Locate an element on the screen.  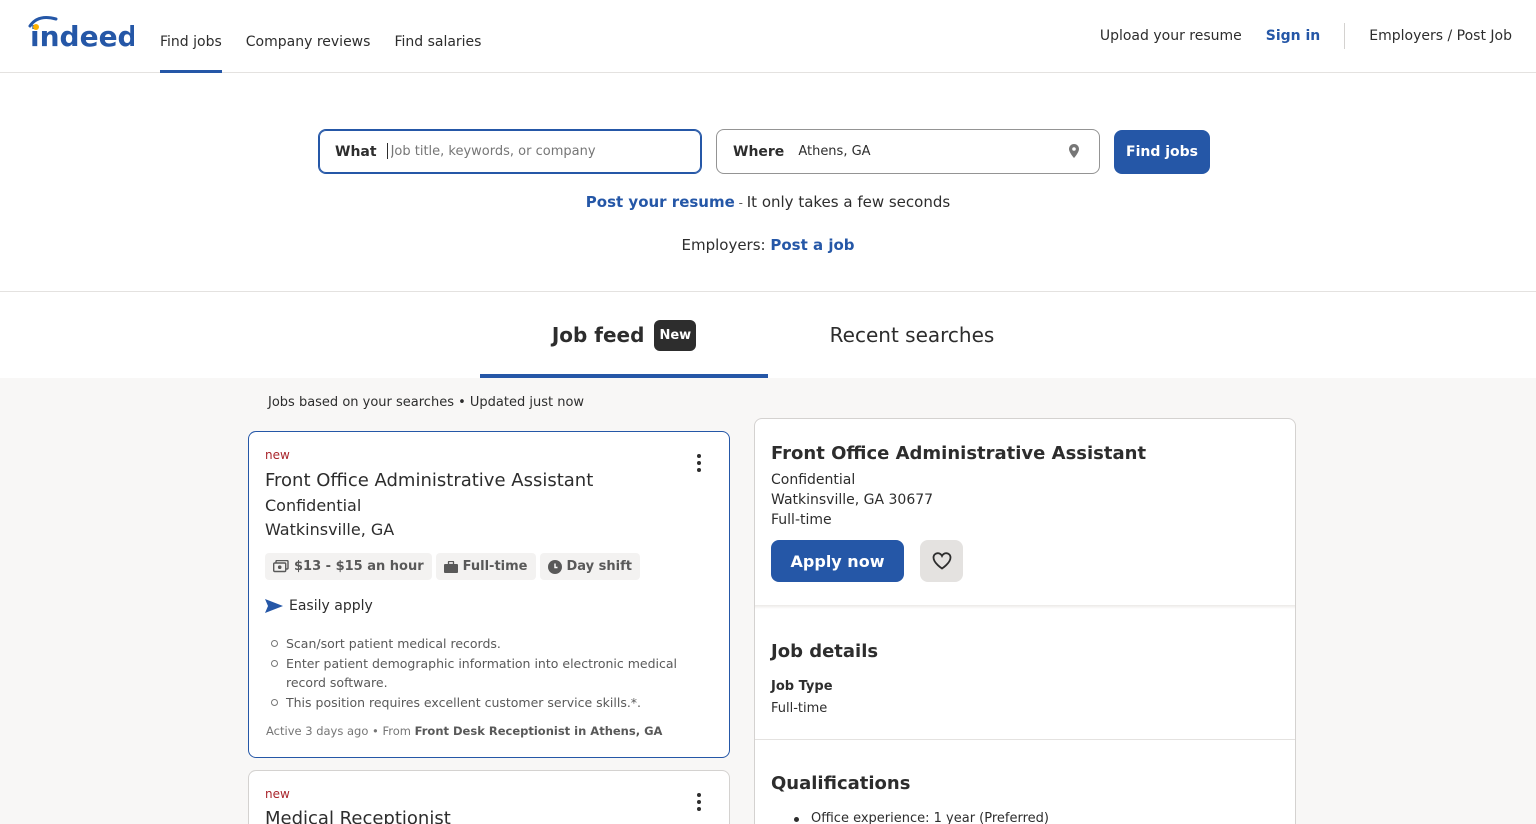
tab-job-feed: Job feed New is located at coordinates (624, 335).